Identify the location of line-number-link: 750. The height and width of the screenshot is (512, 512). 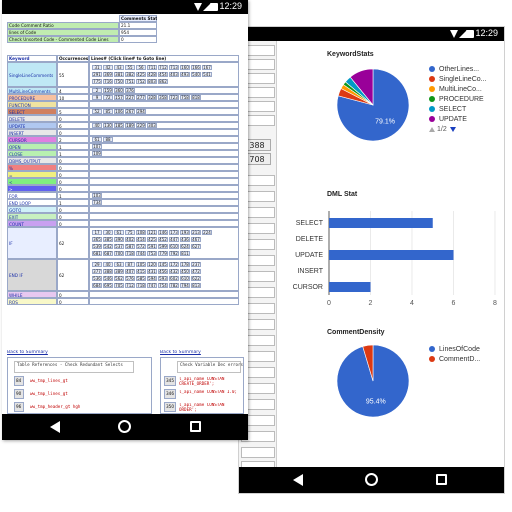
(119, 81).